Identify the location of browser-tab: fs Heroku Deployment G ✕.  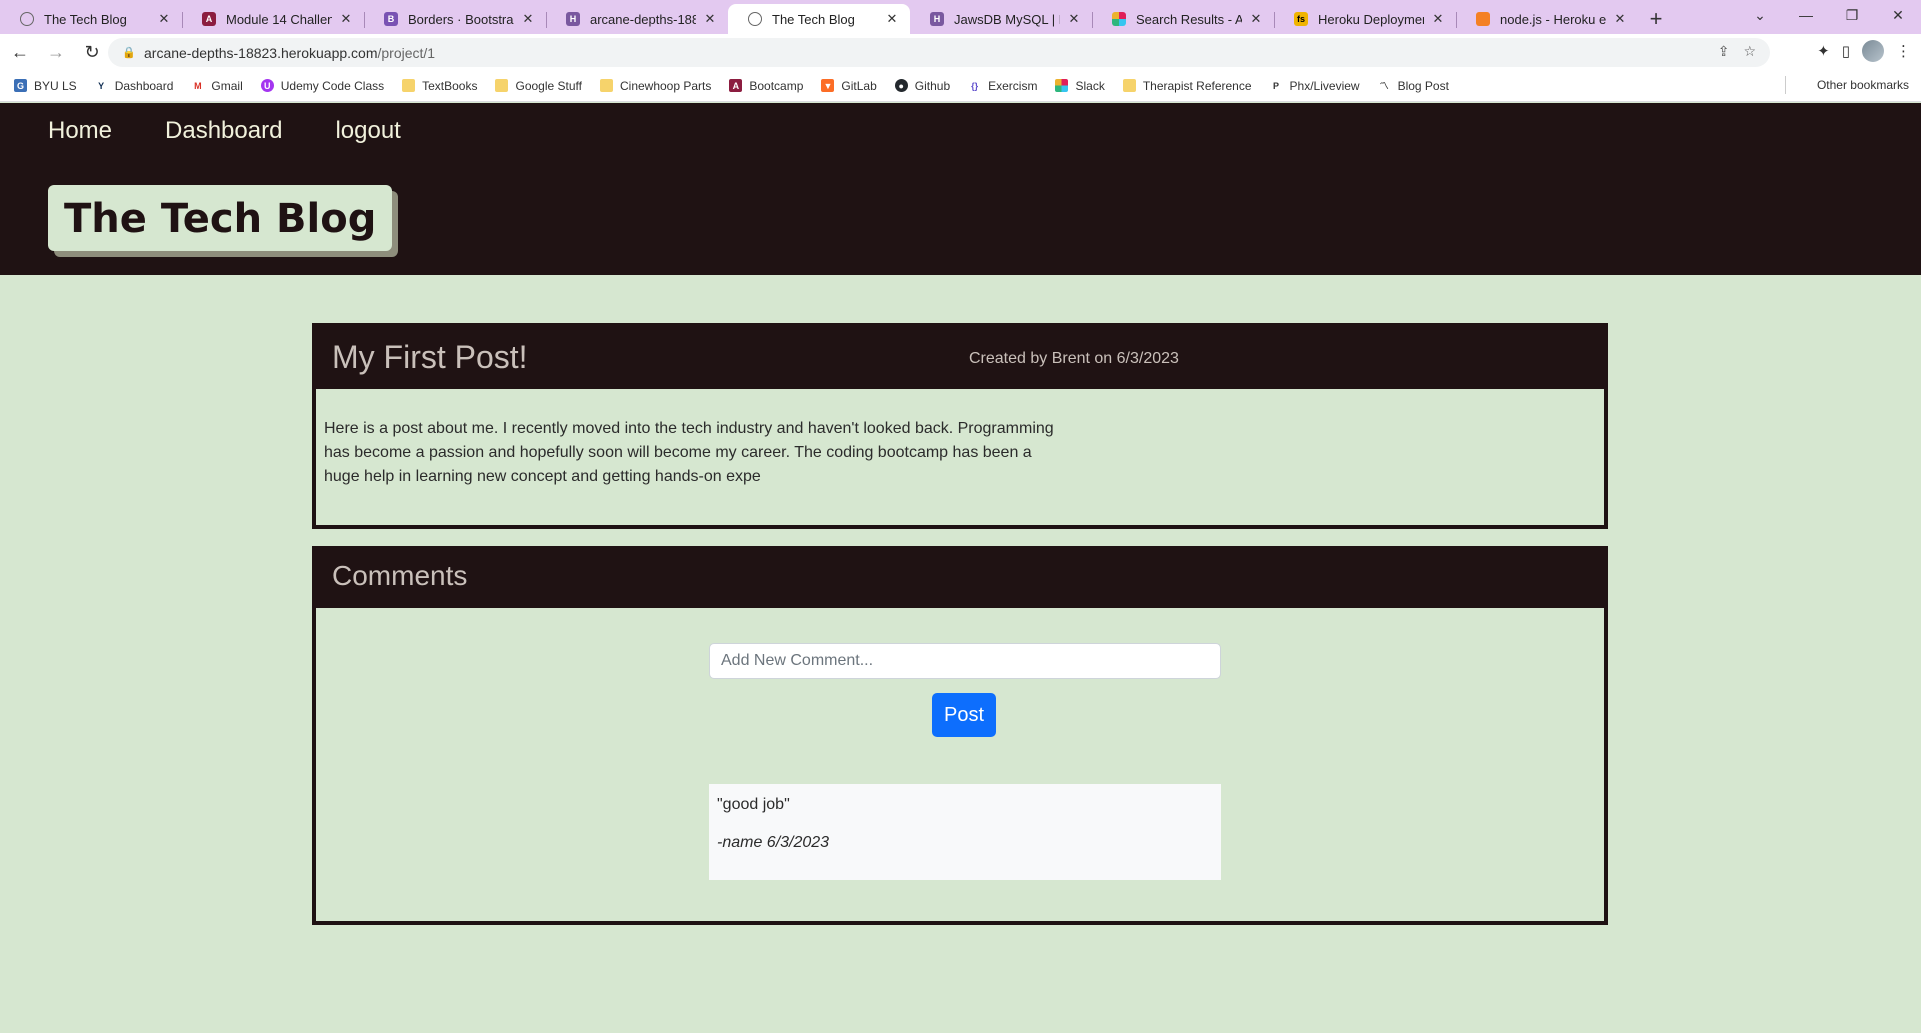
(1365, 19).